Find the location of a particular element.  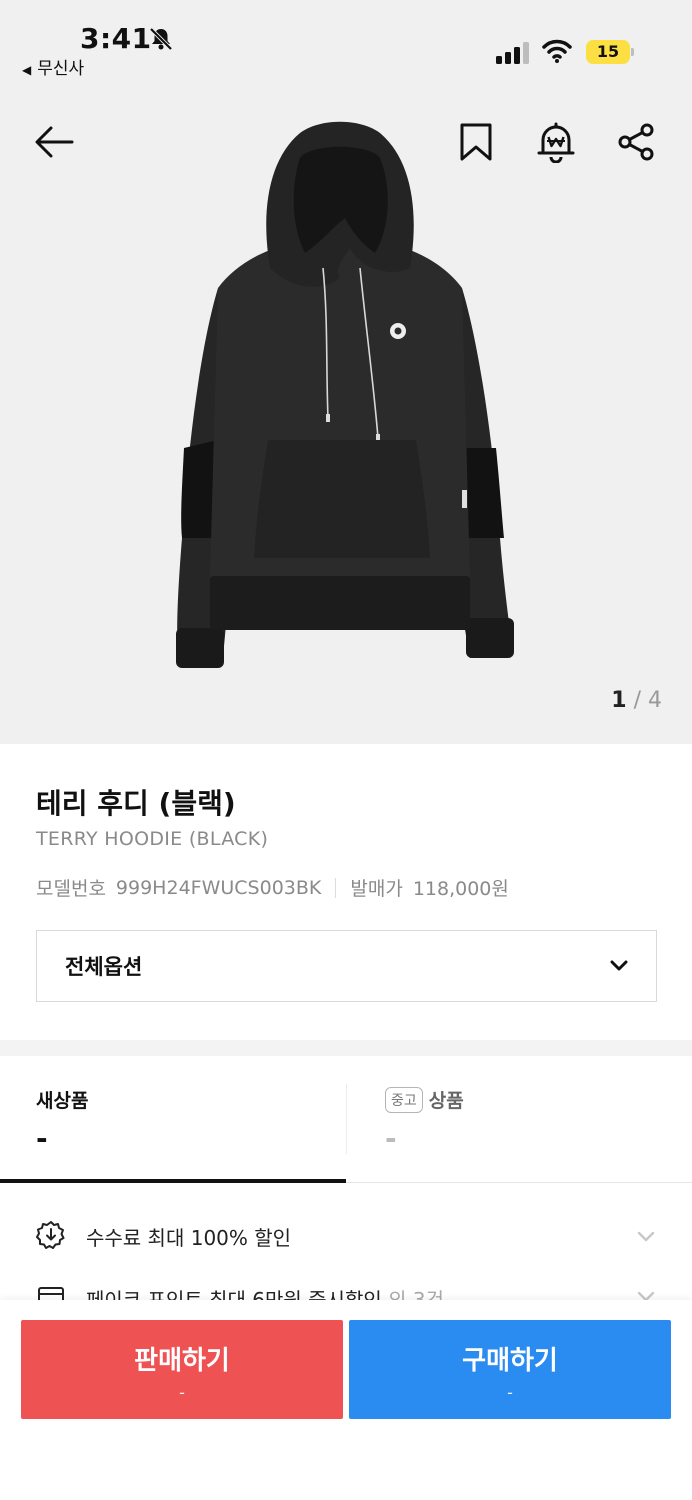

release-price-value: 118,000원 is located at coordinates (460, 889).